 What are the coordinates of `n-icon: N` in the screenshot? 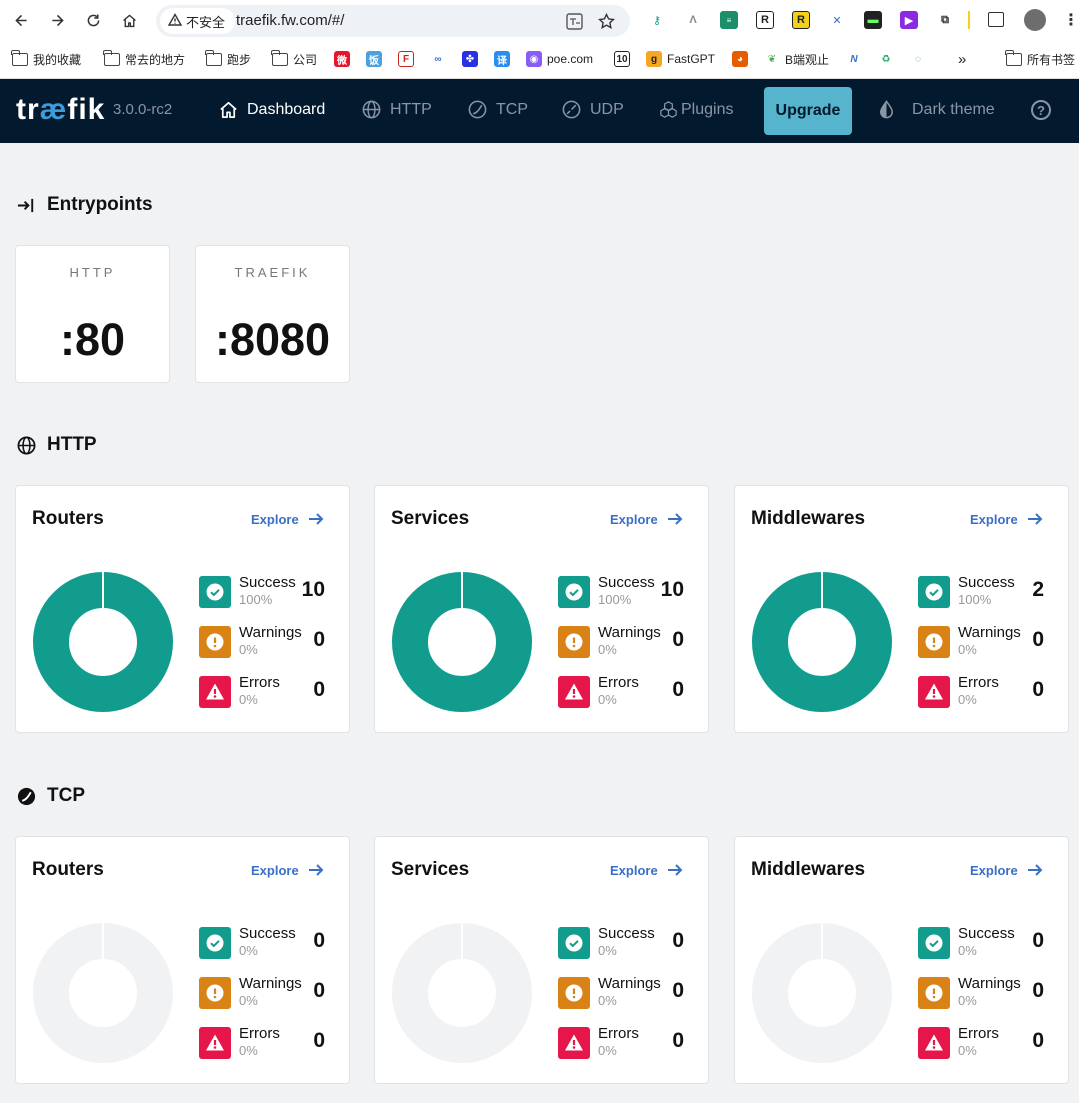 It's located at (854, 59).